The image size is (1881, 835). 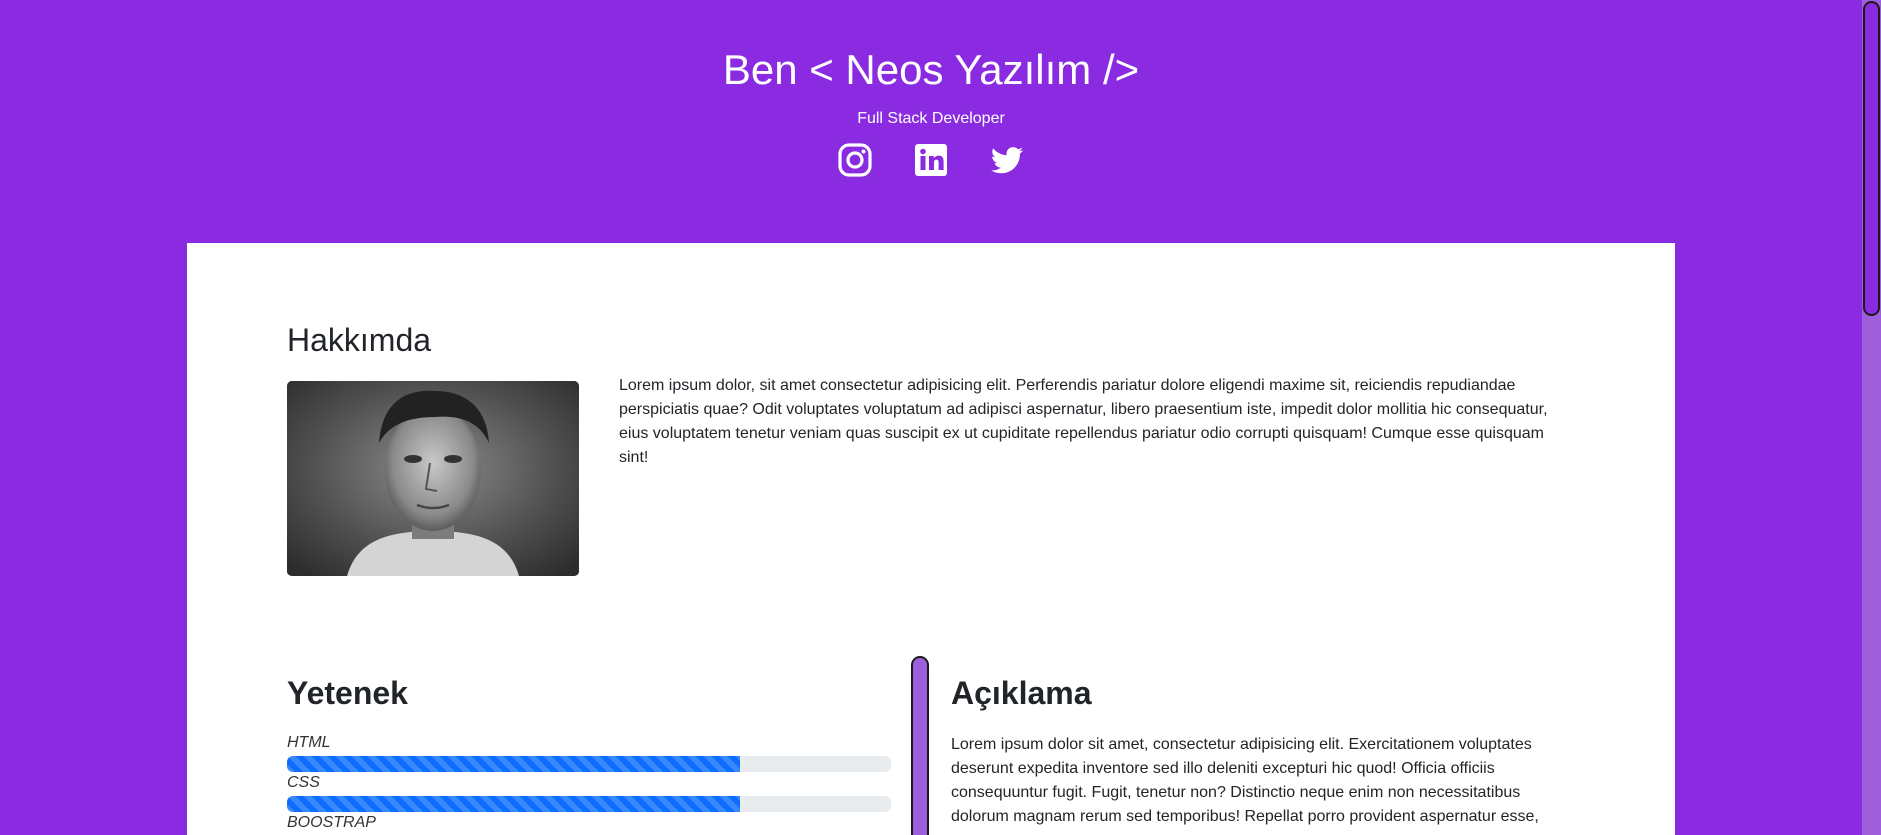 I want to click on skill-html: HTML, so click(x=589, y=753).